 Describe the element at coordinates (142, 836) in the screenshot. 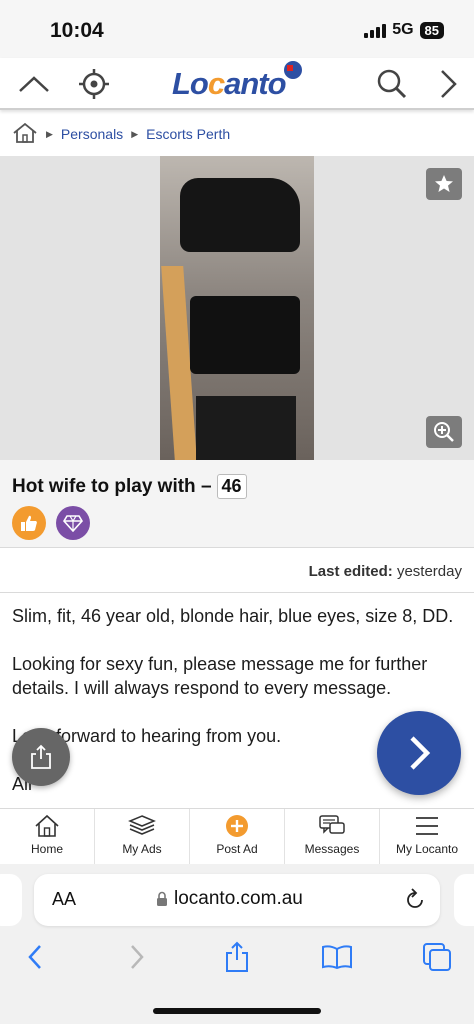

I see `nav-my-ads: My Ads` at that location.